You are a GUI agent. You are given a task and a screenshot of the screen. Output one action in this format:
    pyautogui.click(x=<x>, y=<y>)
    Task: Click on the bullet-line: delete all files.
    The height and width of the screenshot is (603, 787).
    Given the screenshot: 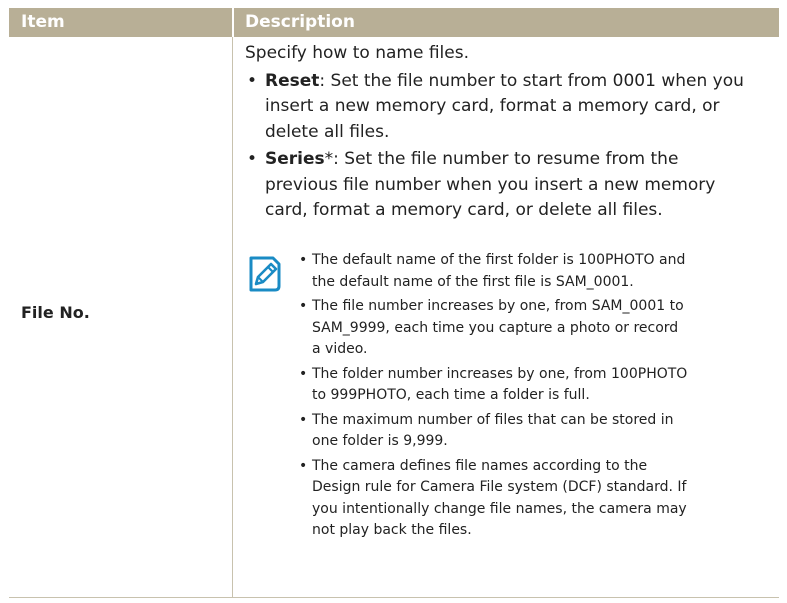 What is the action you would take?
    pyautogui.click(x=327, y=131)
    